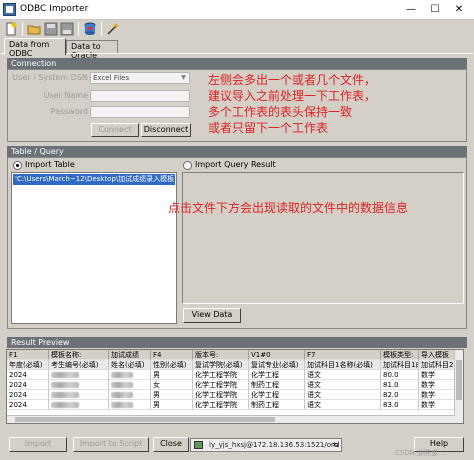 The height and width of the screenshot is (460, 474). I want to click on table-row: 2024 男 化学工程学院 制药工程 语文 83.0 数学, so click(235, 405).